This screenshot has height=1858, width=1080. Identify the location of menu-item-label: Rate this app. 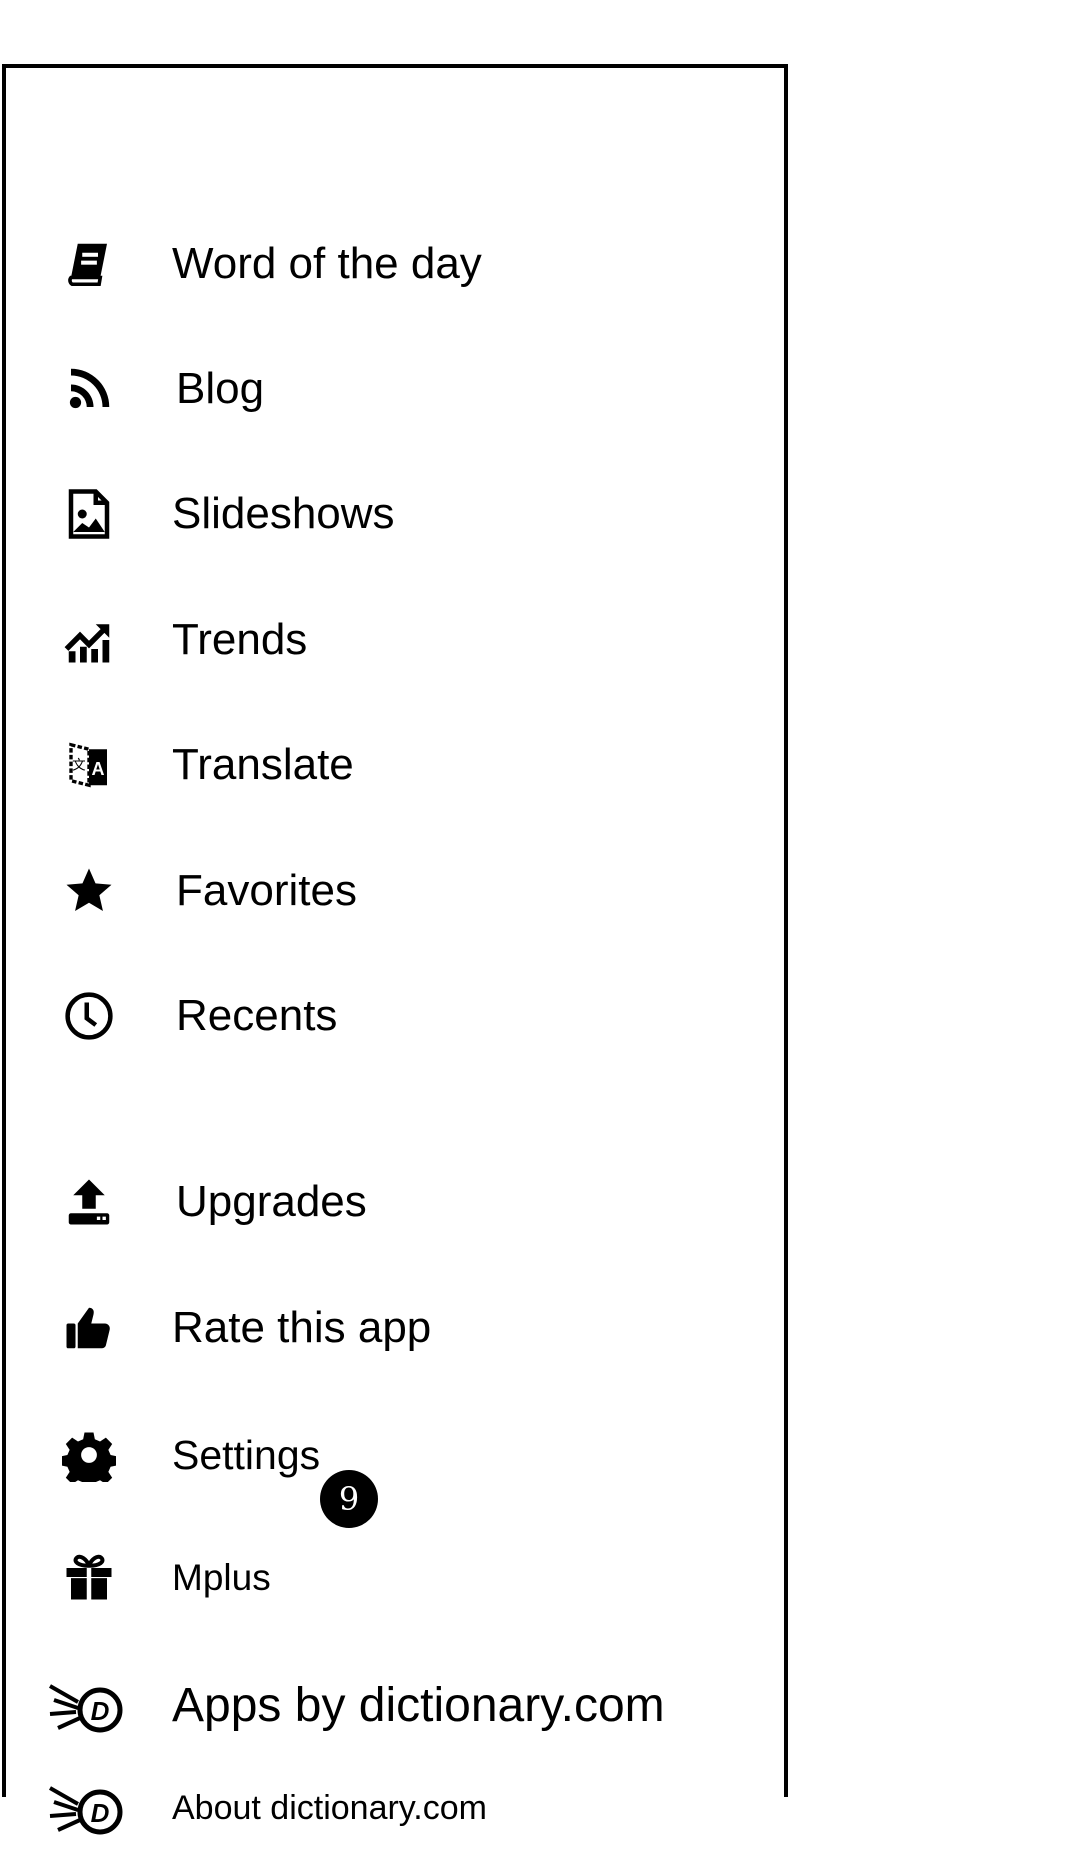
(302, 1327).